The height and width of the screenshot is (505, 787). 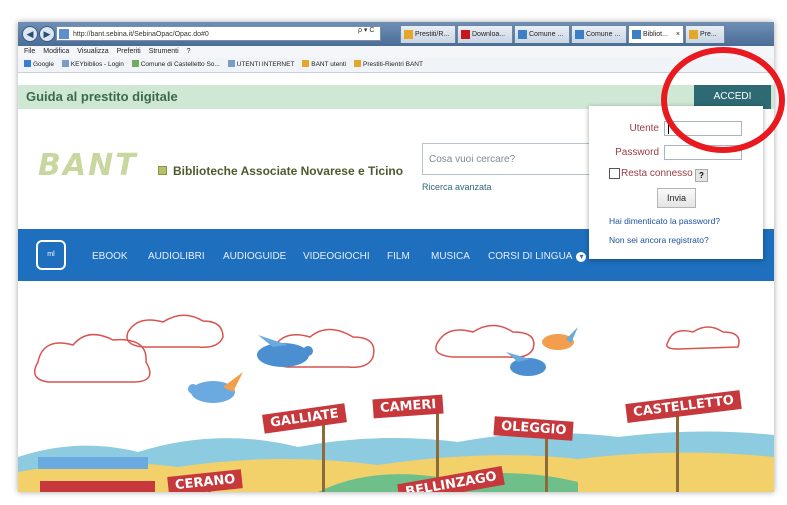 What do you see at coordinates (43, 64) in the screenshot?
I see `favorite-label: Google` at bounding box center [43, 64].